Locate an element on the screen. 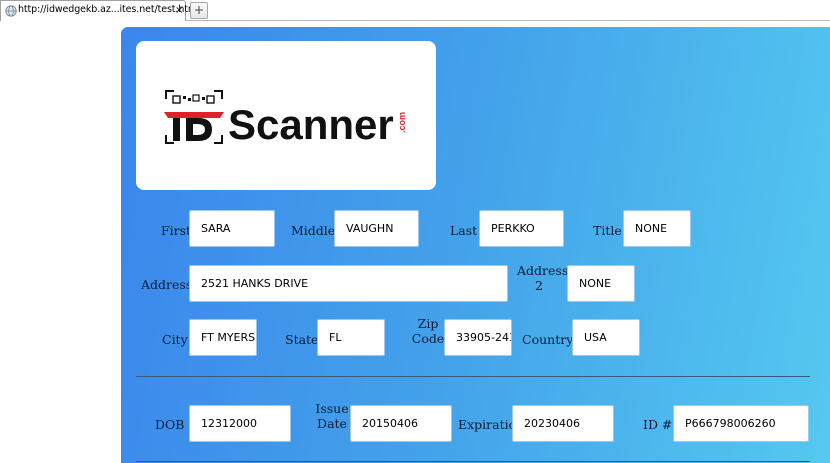 This screenshot has width=830, height=463. first-name-field: SARA is located at coordinates (232, 228).